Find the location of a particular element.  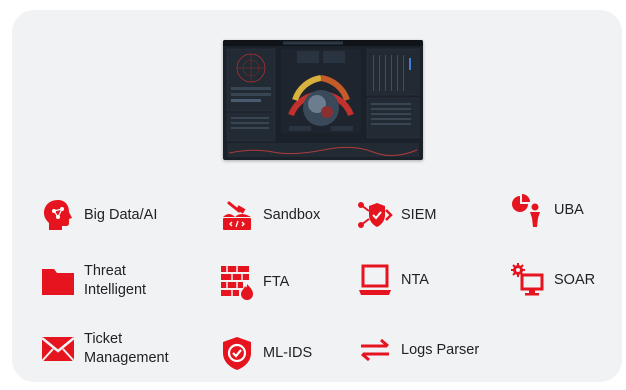

feature-logs-parser: Logs Parser is located at coordinates (418, 350).